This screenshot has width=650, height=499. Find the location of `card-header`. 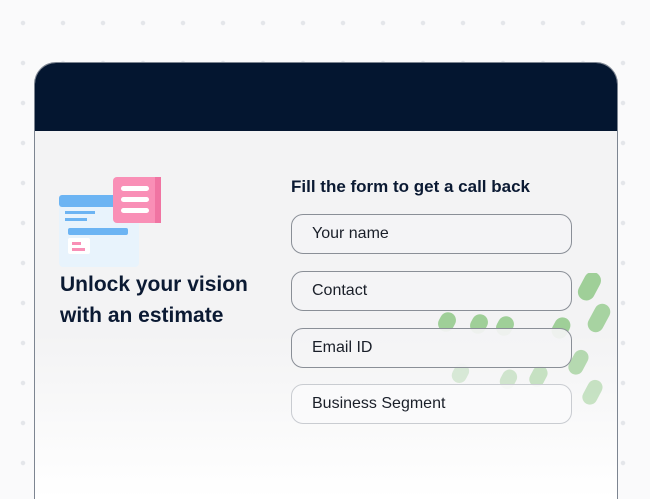

card-header is located at coordinates (326, 97).